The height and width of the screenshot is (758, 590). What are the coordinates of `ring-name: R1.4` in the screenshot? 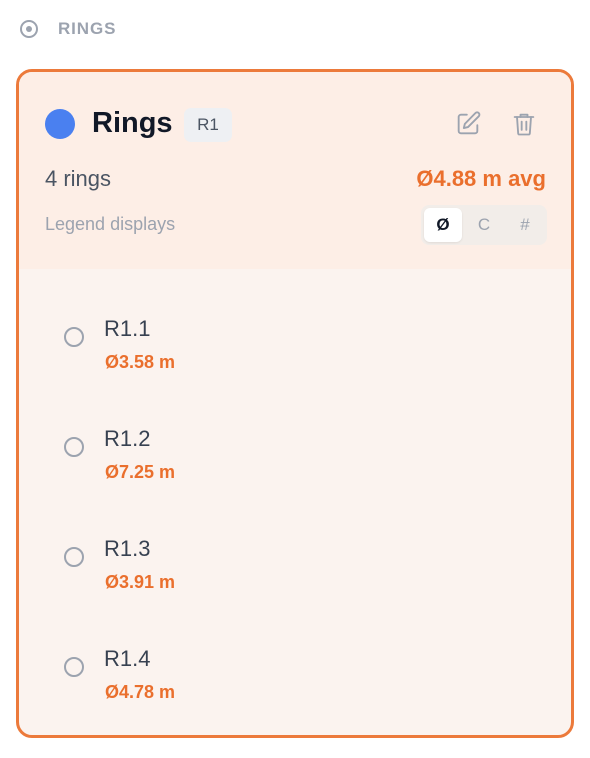 It's located at (127, 658).